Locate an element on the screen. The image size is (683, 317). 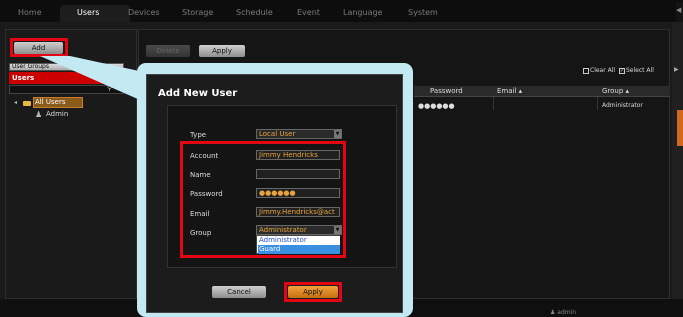
column-group: Group ▴ is located at coordinates (615, 91).